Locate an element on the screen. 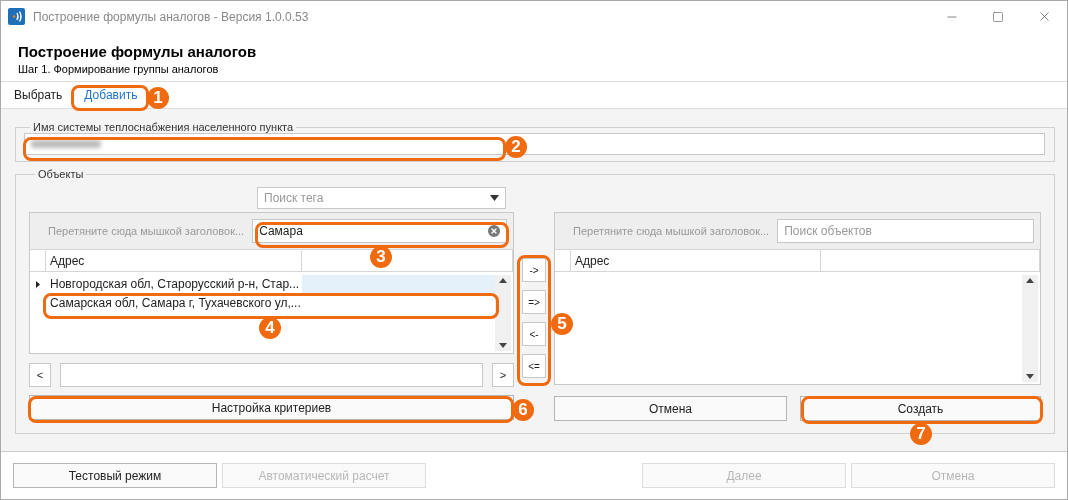  move-button: <- is located at coordinates (534, 334).